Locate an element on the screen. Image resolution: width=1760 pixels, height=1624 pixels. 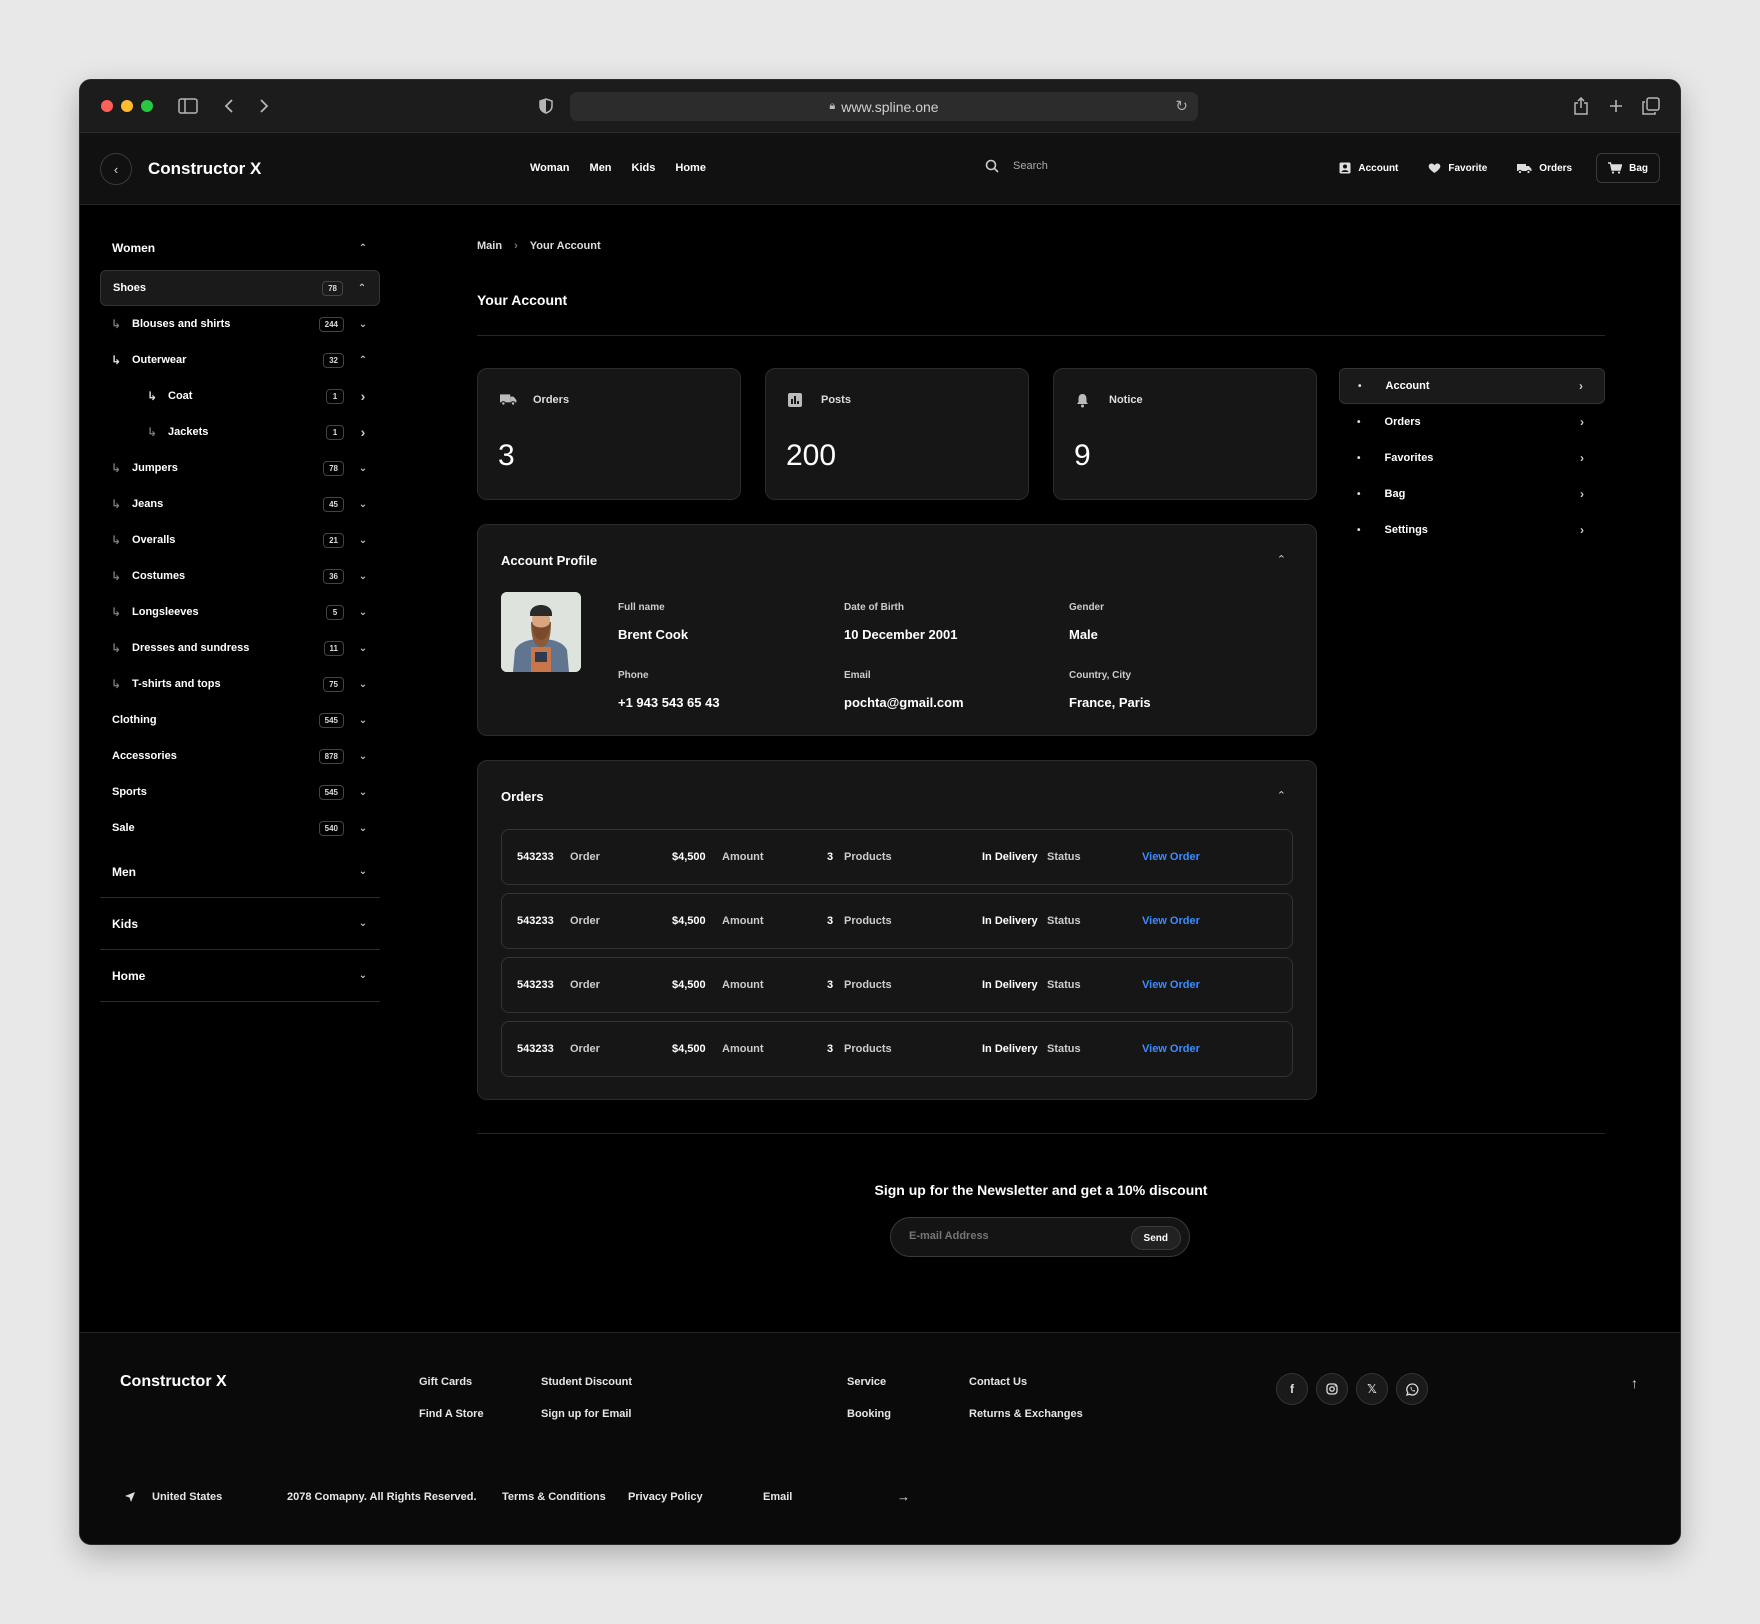
account-button: Account is located at coordinates (1368, 168).